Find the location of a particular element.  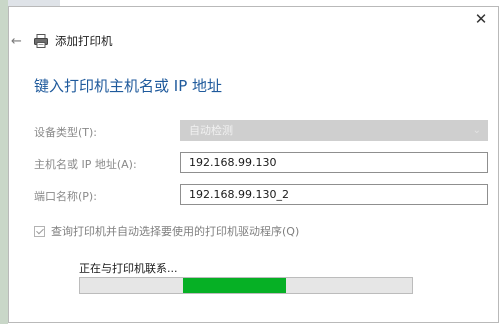

device-type-value: 自动检测 is located at coordinates (211, 130).